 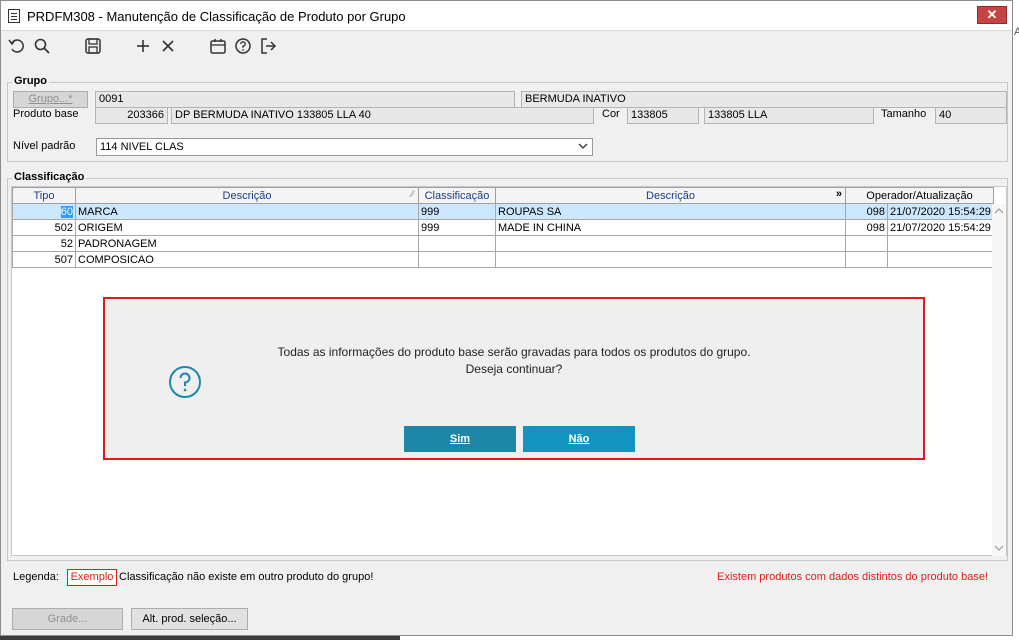 What do you see at coordinates (971, 115) in the screenshot?
I see `tamanho-field: 40` at bounding box center [971, 115].